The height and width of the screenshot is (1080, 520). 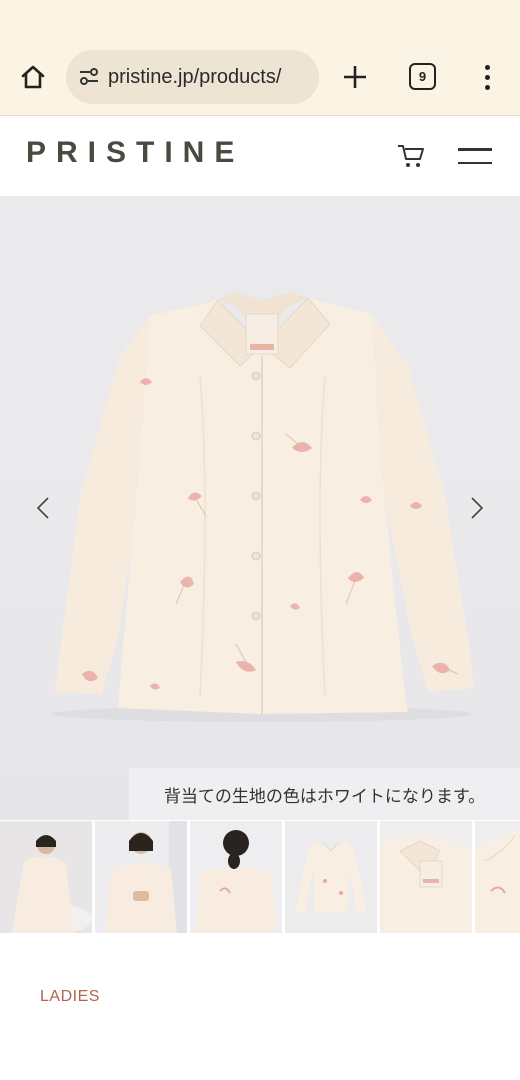 I want to click on tab-switcher-button: 9, so click(x=422, y=76).